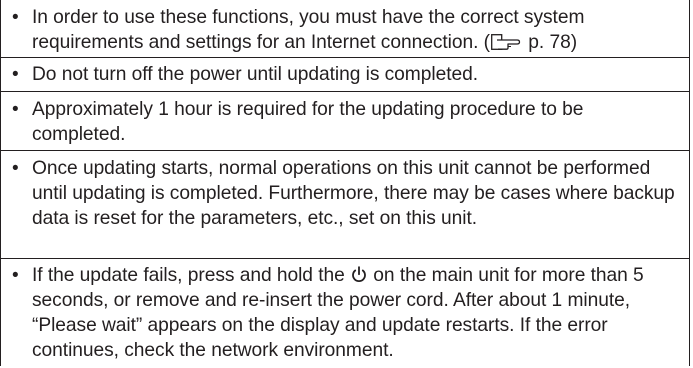 This screenshot has width=693, height=368. Describe the element at coordinates (191, 275) in the screenshot. I see `note-text-segment: If the update fails, press and hold the` at that location.